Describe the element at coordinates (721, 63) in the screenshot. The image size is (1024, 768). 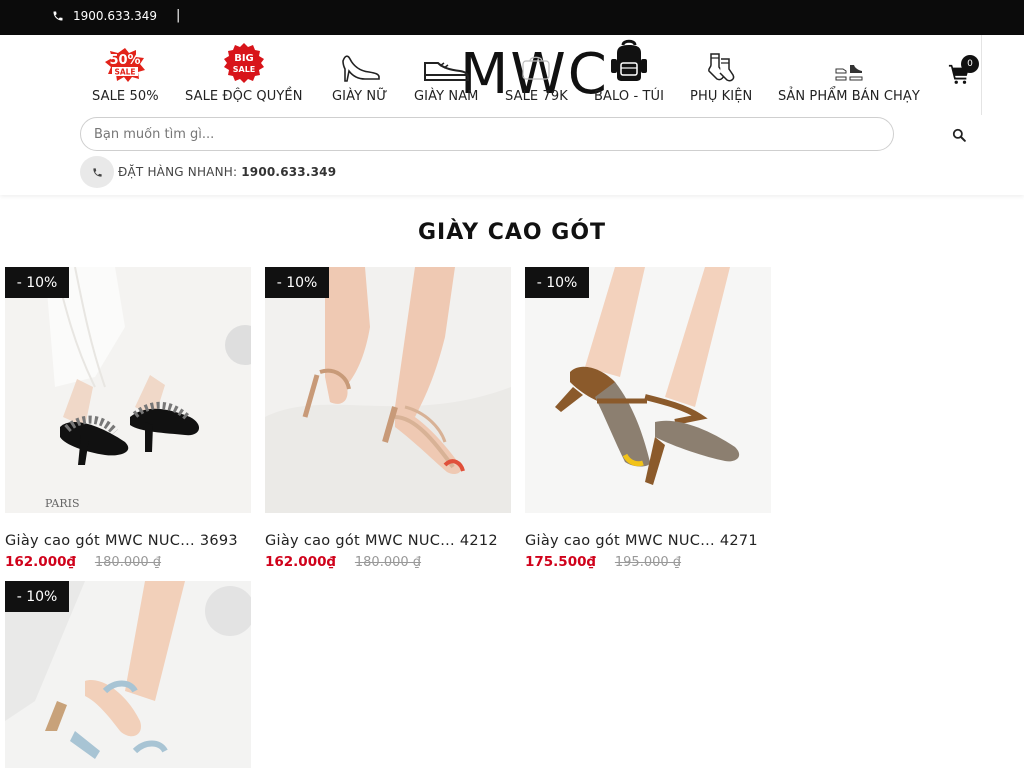
I see `socks-icon` at that location.